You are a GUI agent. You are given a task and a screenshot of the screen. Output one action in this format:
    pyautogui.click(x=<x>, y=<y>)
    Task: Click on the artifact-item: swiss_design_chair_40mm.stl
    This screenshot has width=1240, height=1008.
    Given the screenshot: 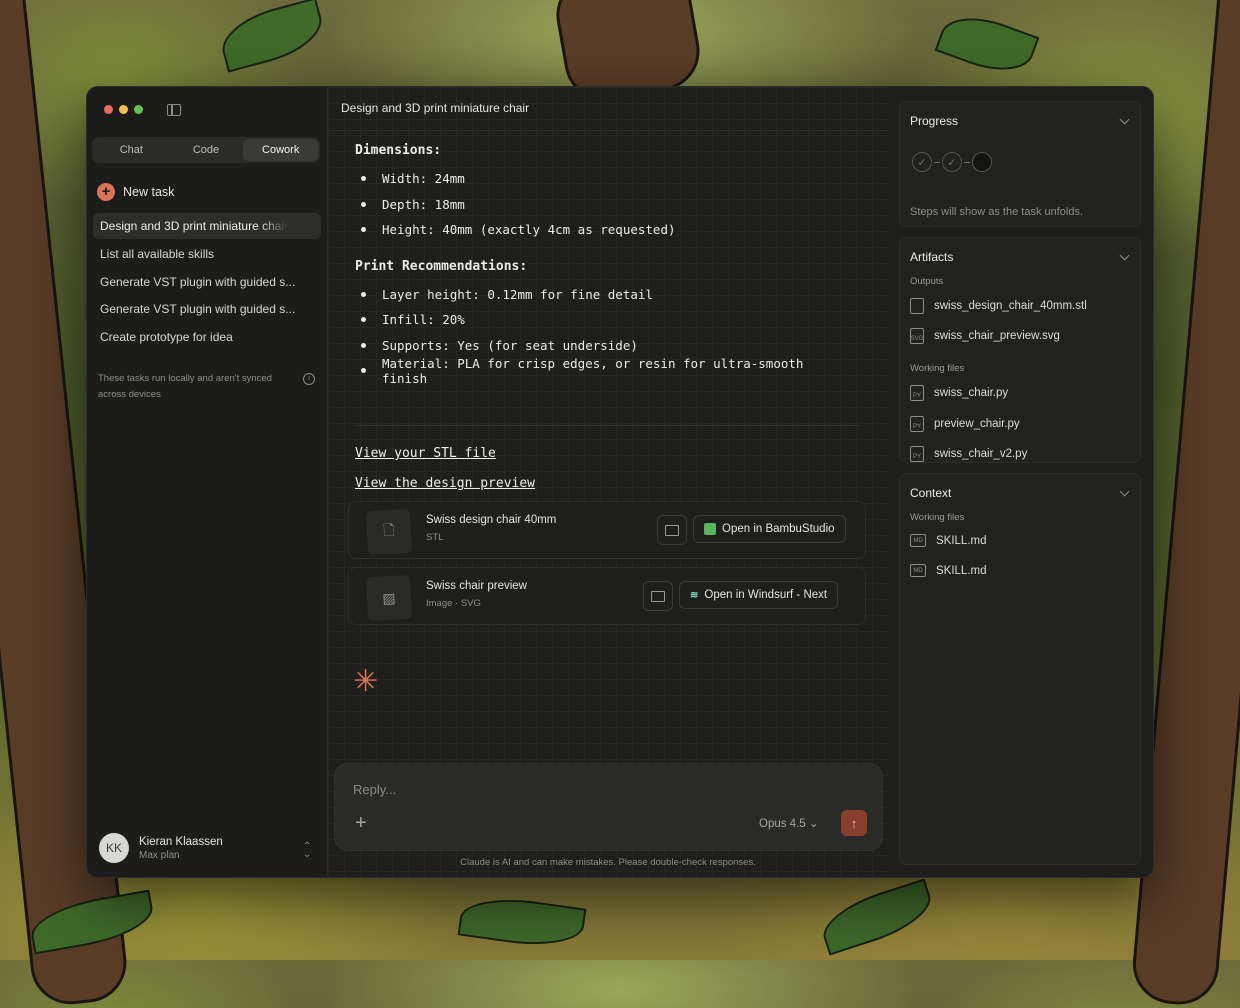 What is the action you would take?
    pyautogui.click(x=998, y=306)
    